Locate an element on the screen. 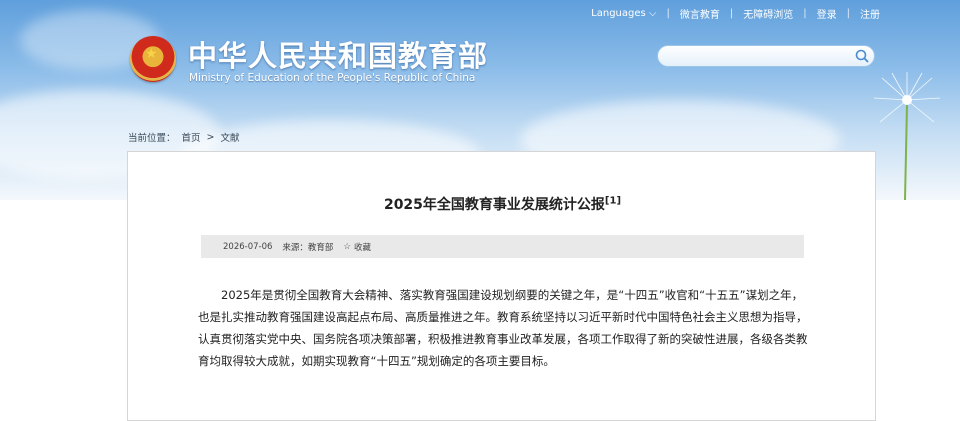 This screenshot has height=421, width=960. register-link: 注册 is located at coordinates (870, 13).